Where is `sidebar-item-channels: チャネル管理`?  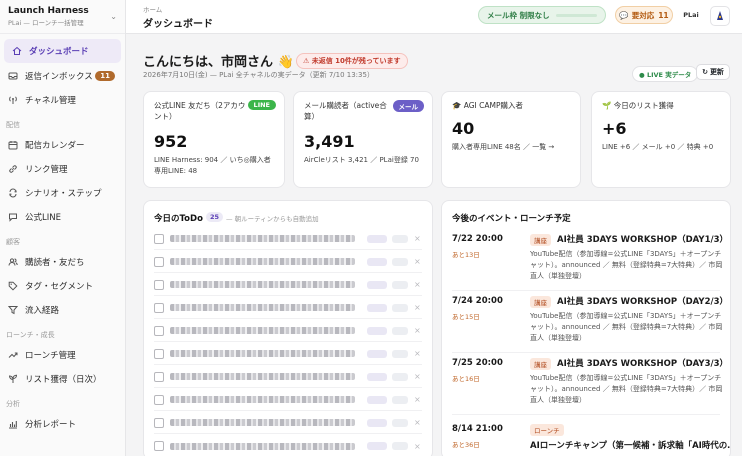
sidebar-item-channels: チャネル管理 is located at coordinates (60, 100).